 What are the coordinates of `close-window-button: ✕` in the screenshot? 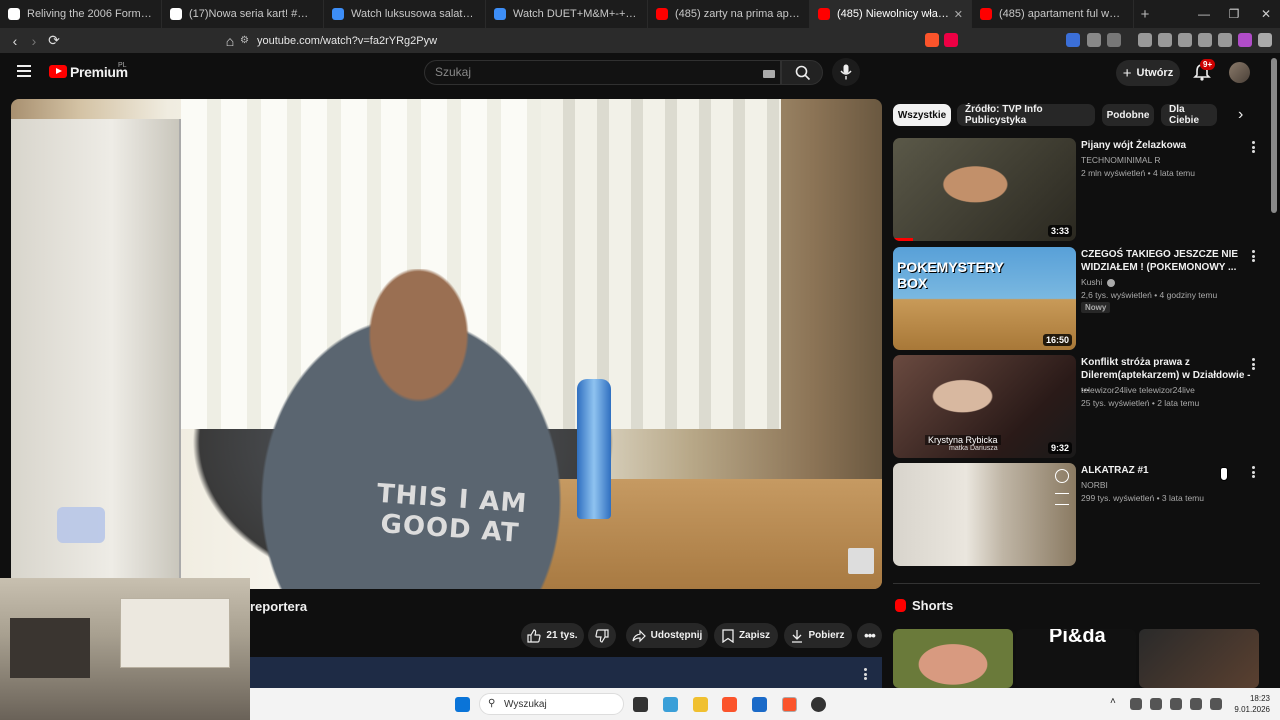 It's located at (1265, 14).